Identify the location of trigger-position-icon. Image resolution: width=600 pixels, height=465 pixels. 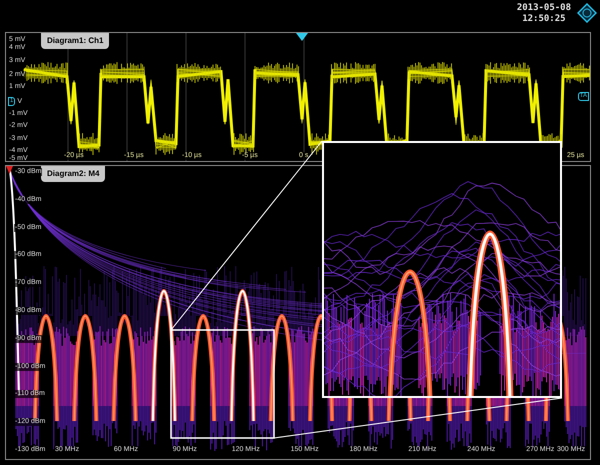
(302, 37).